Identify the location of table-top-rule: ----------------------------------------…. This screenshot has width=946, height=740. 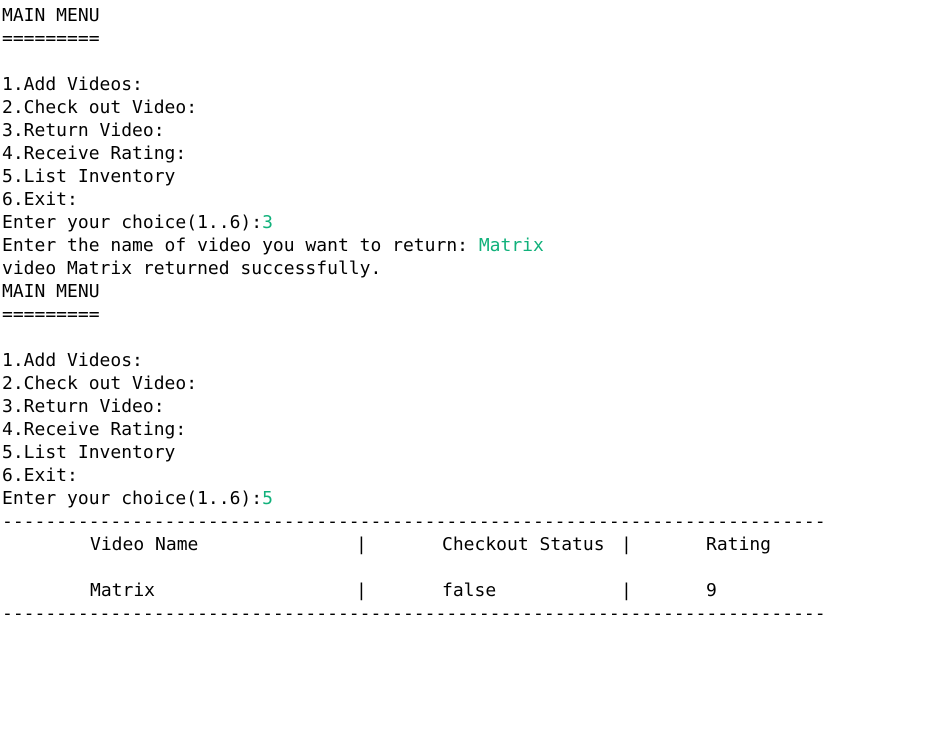
(414, 521).